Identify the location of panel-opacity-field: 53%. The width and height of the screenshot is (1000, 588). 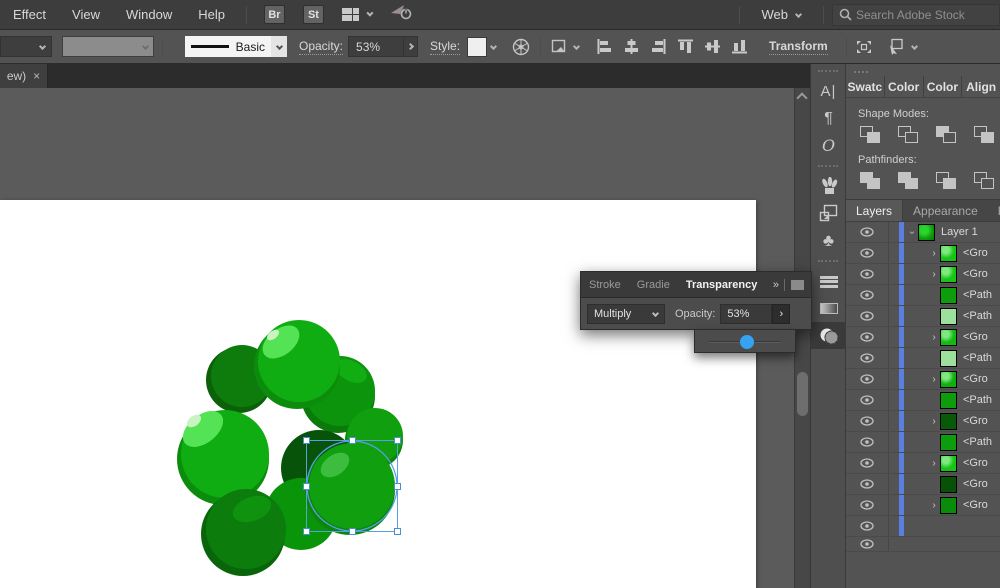
(746, 313).